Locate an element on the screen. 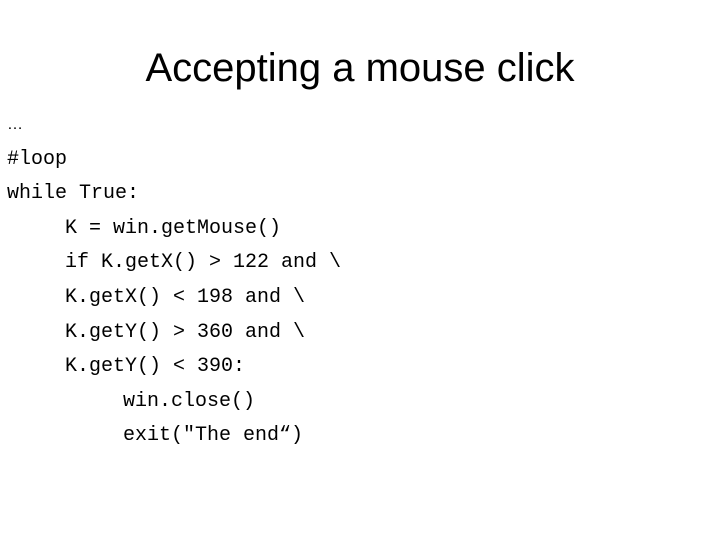 The width and height of the screenshot is (720, 540). code-line-getmouse: K = win.getMouse() is located at coordinates (173, 228).